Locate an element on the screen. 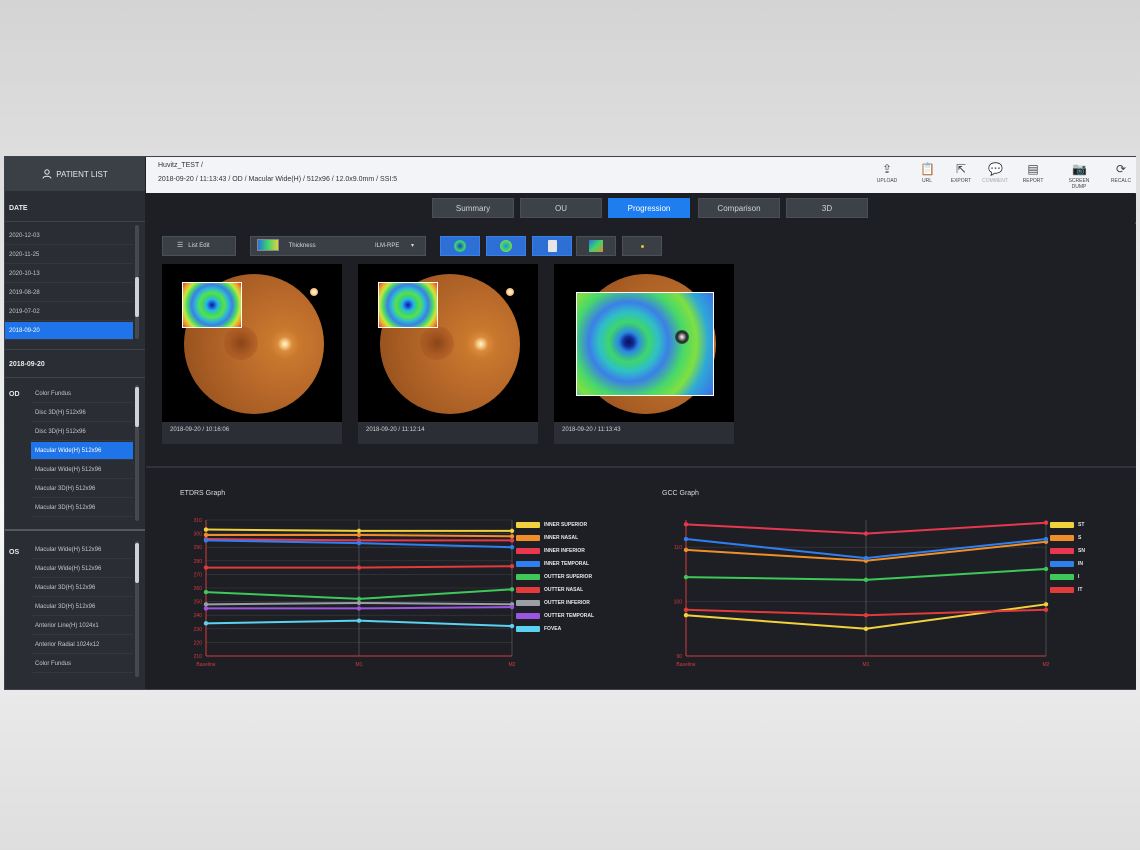 The width and height of the screenshot is (1140, 850). legend-item: SN is located at coordinates (1067, 551).